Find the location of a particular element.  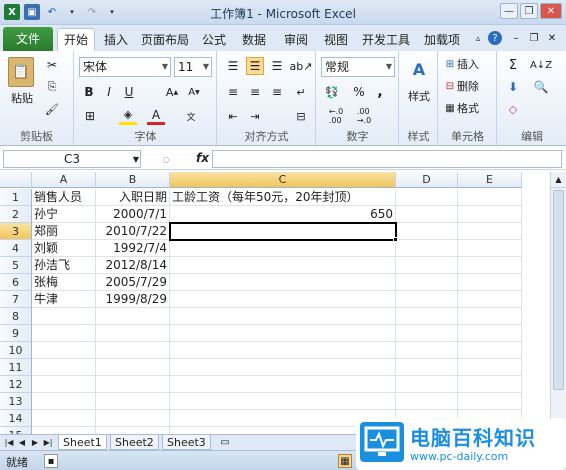

row-header-4: 4 is located at coordinates (16, 248).